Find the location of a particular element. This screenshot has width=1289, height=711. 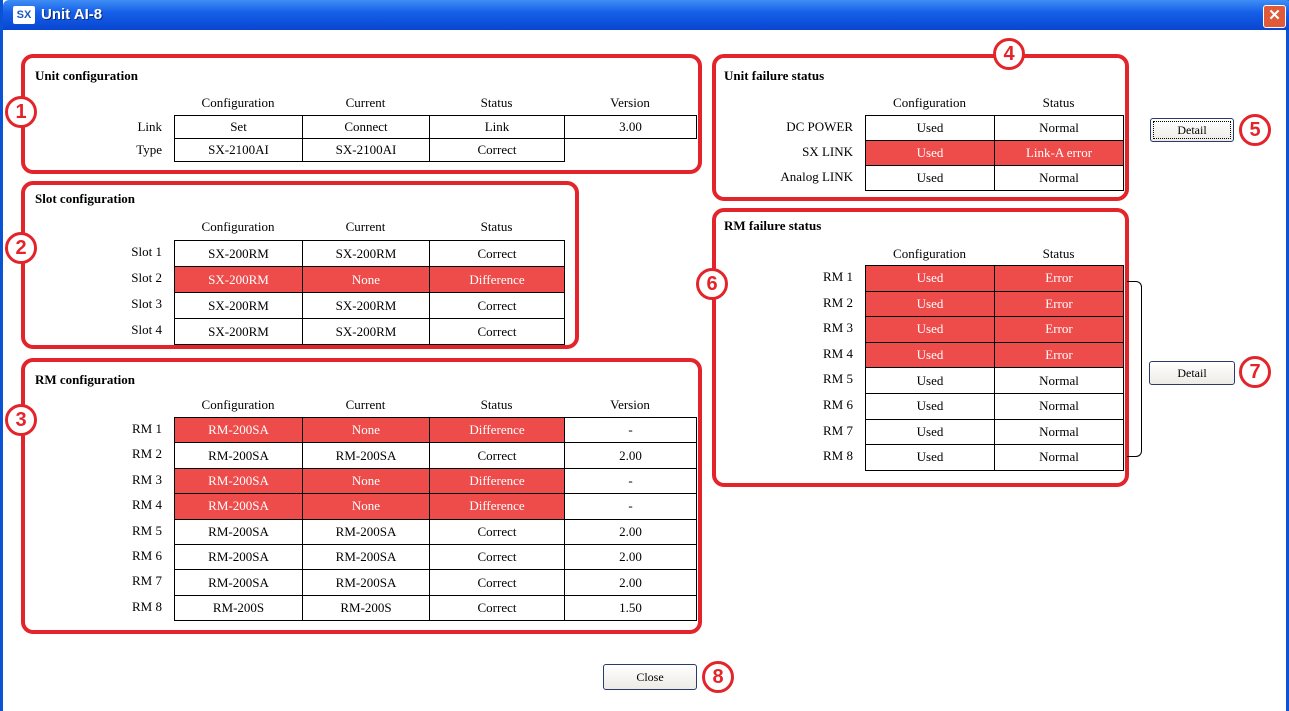

callout-1: 1 is located at coordinates (21, 112).